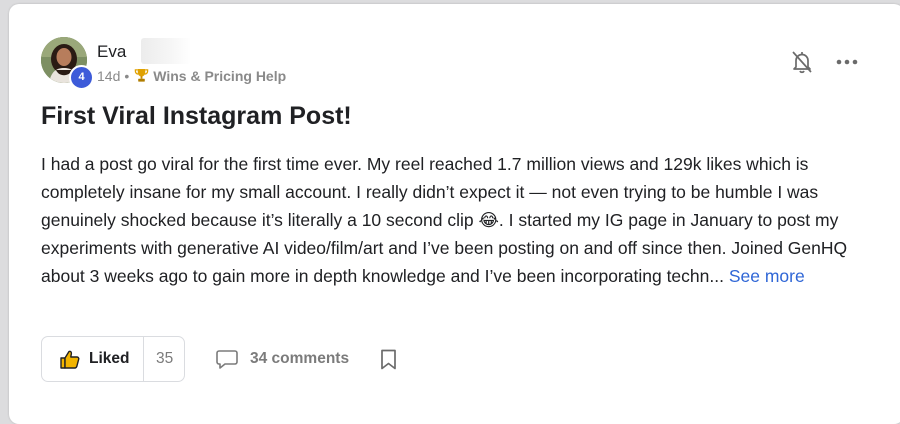  Describe the element at coordinates (166, 51) in the screenshot. I see `redacted-surname` at that location.